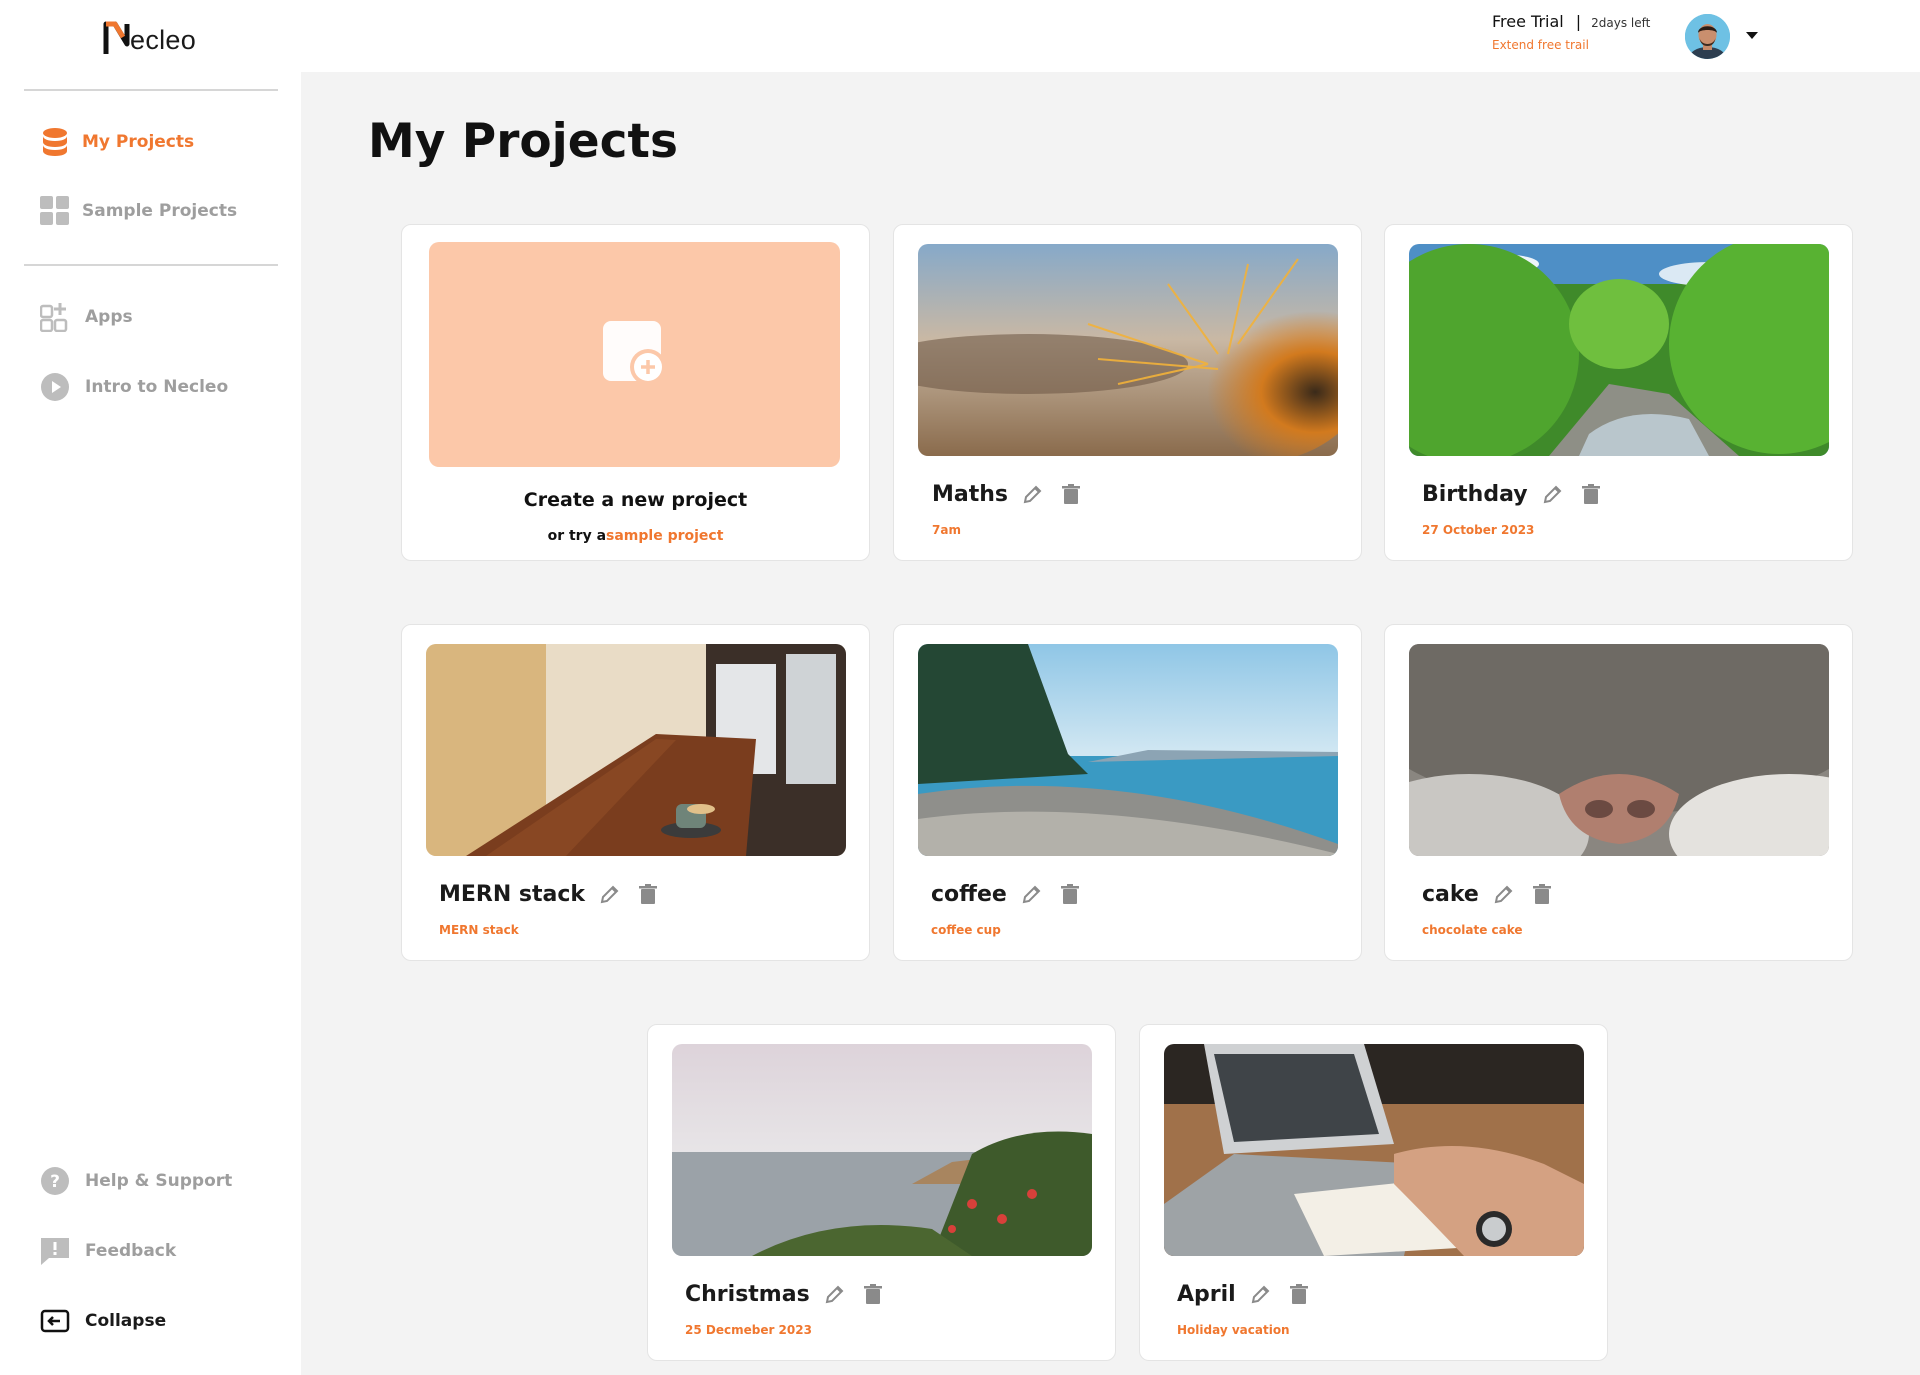 Image resolution: width=1920 pixels, height=1375 pixels. I want to click on project-card: Christmas 25 Decmeber 2023, so click(881, 1192).